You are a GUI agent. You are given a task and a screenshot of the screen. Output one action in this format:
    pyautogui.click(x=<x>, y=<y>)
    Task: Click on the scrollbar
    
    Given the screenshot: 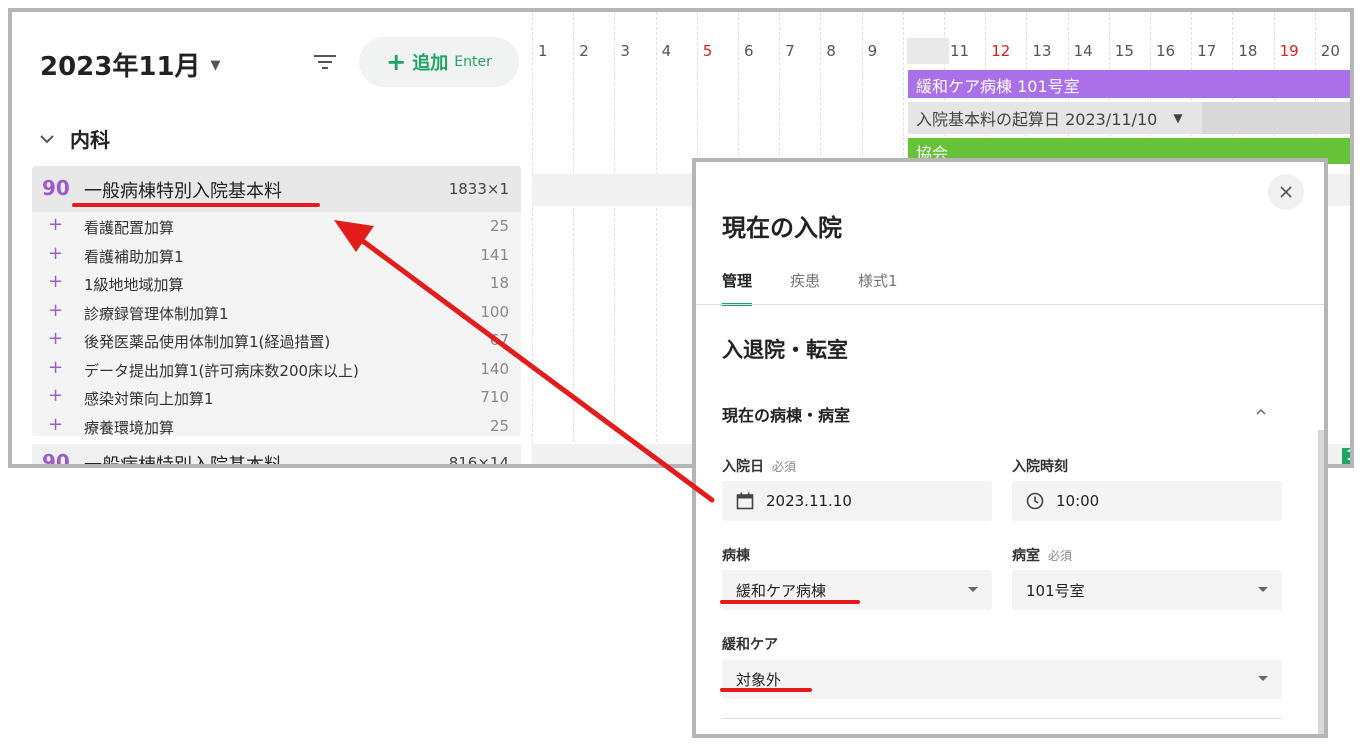 What is the action you would take?
    pyautogui.click(x=1321, y=582)
    